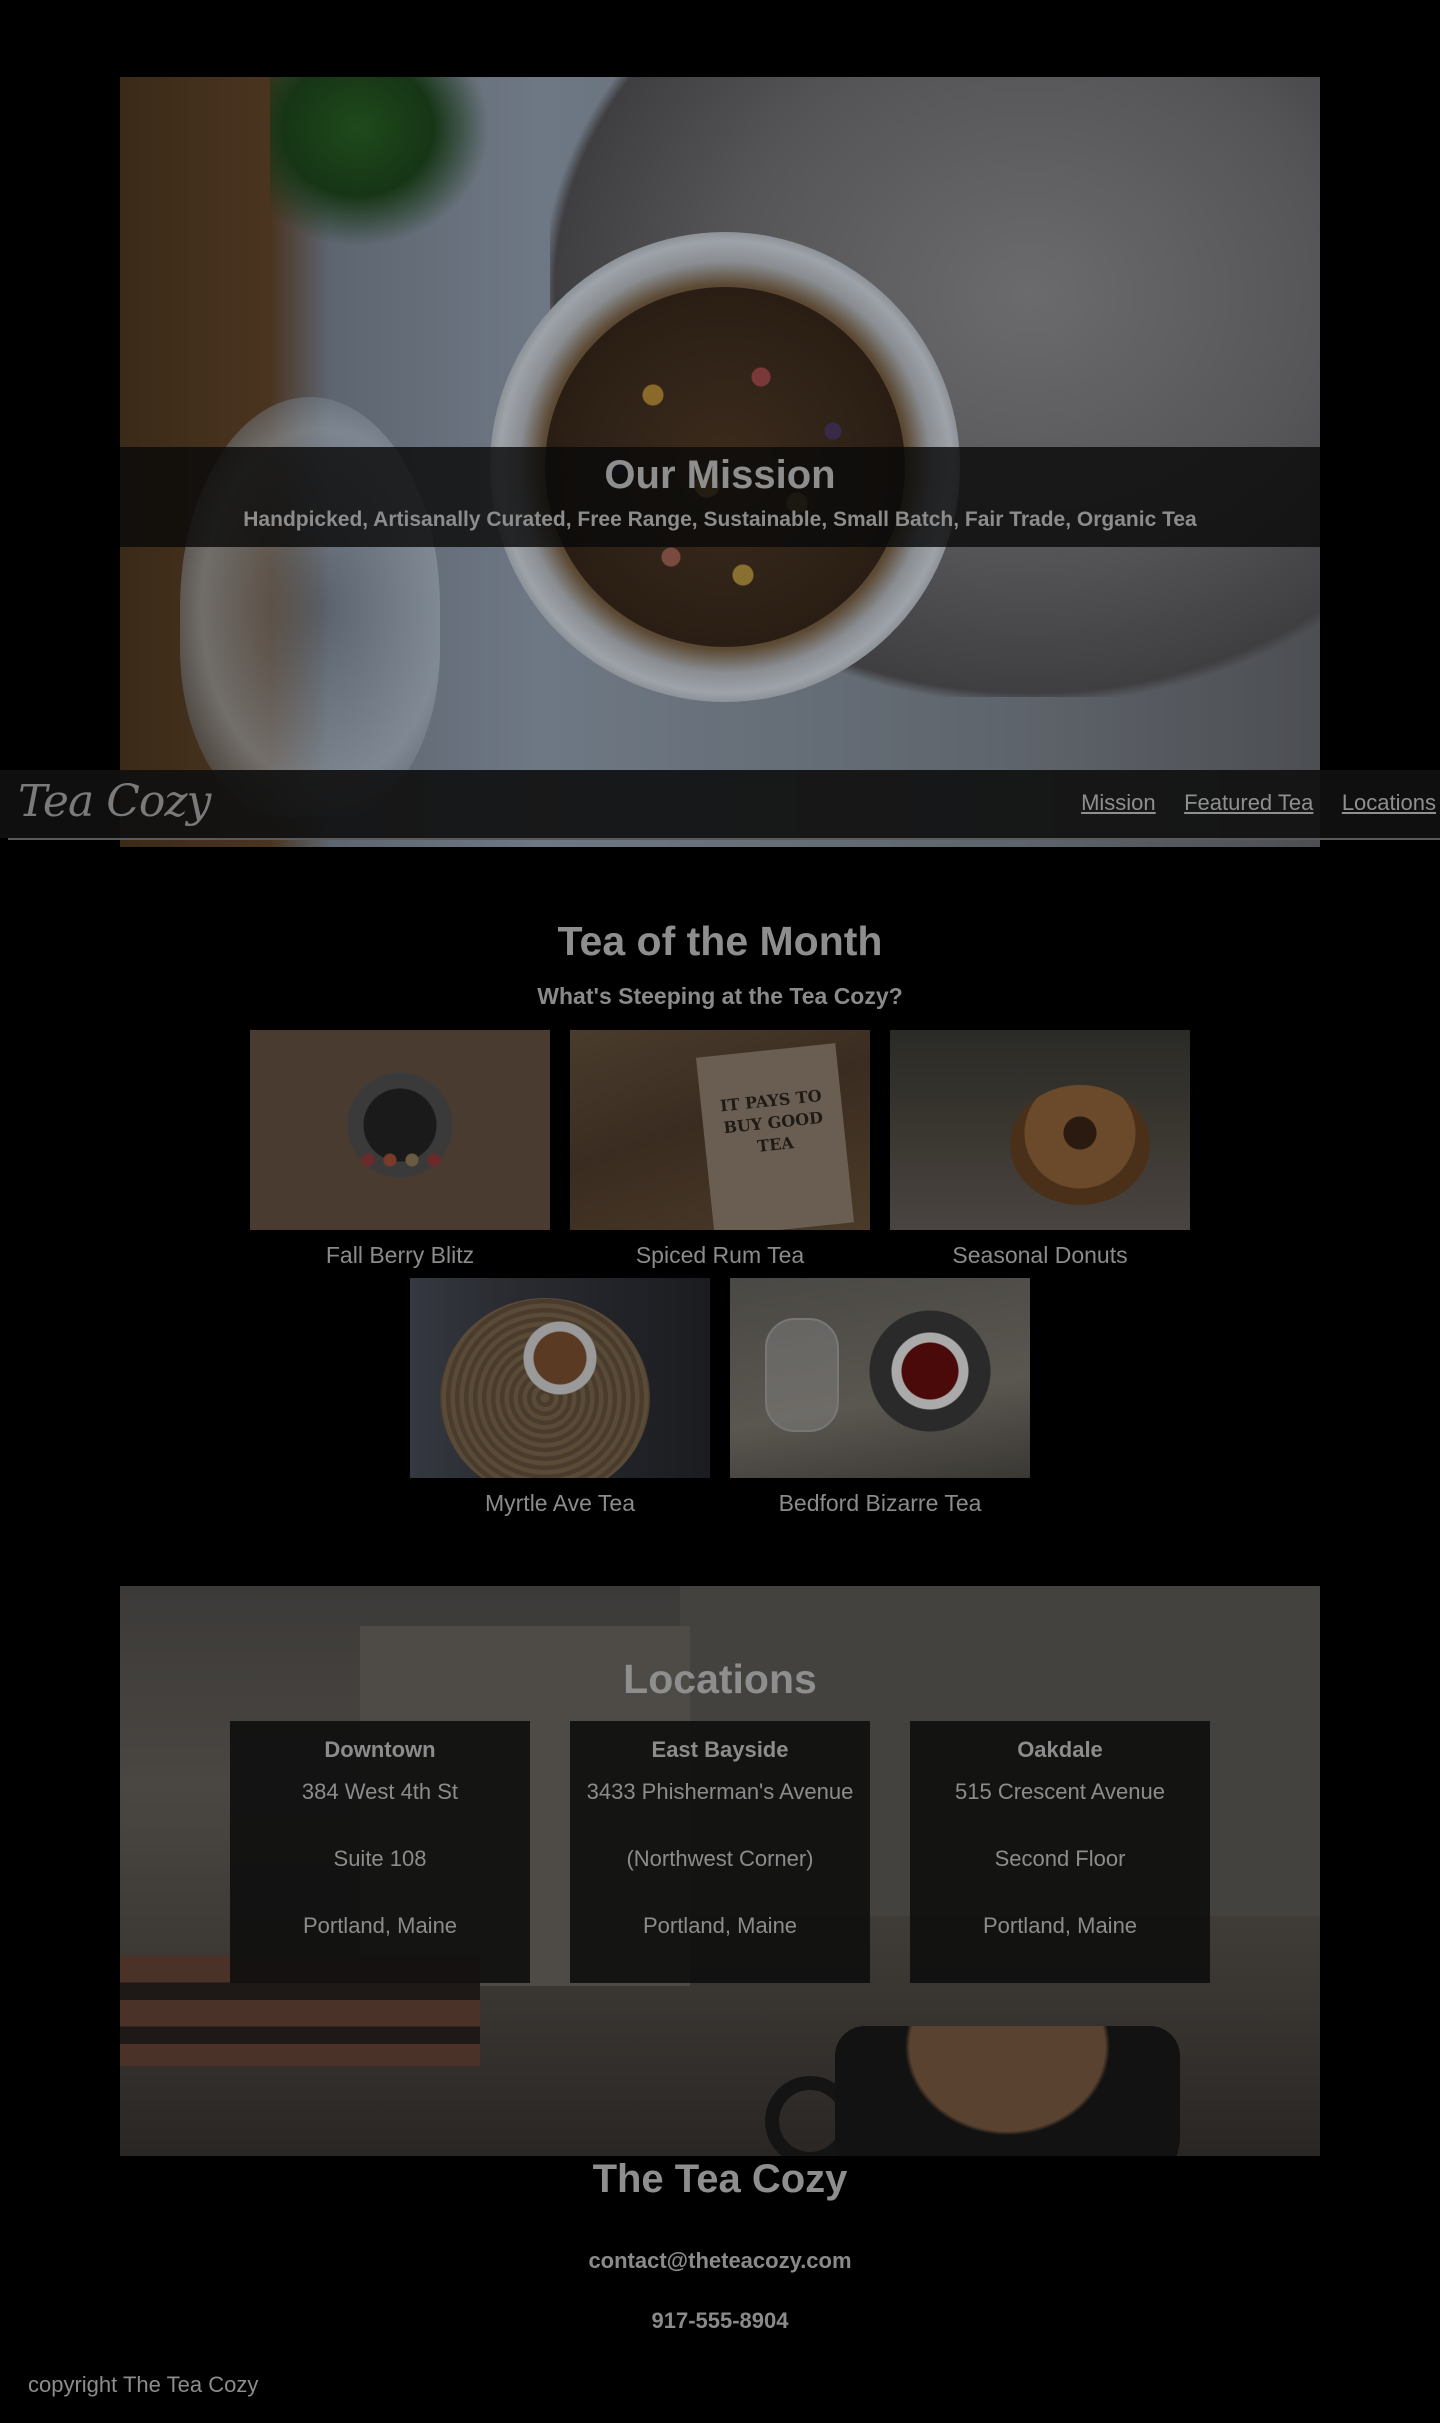 The width and height of the screenshot is (1440, 2423). I want to click on site-header: Tea Cozy Mission Featured Tea Locations, so click(720, 805).